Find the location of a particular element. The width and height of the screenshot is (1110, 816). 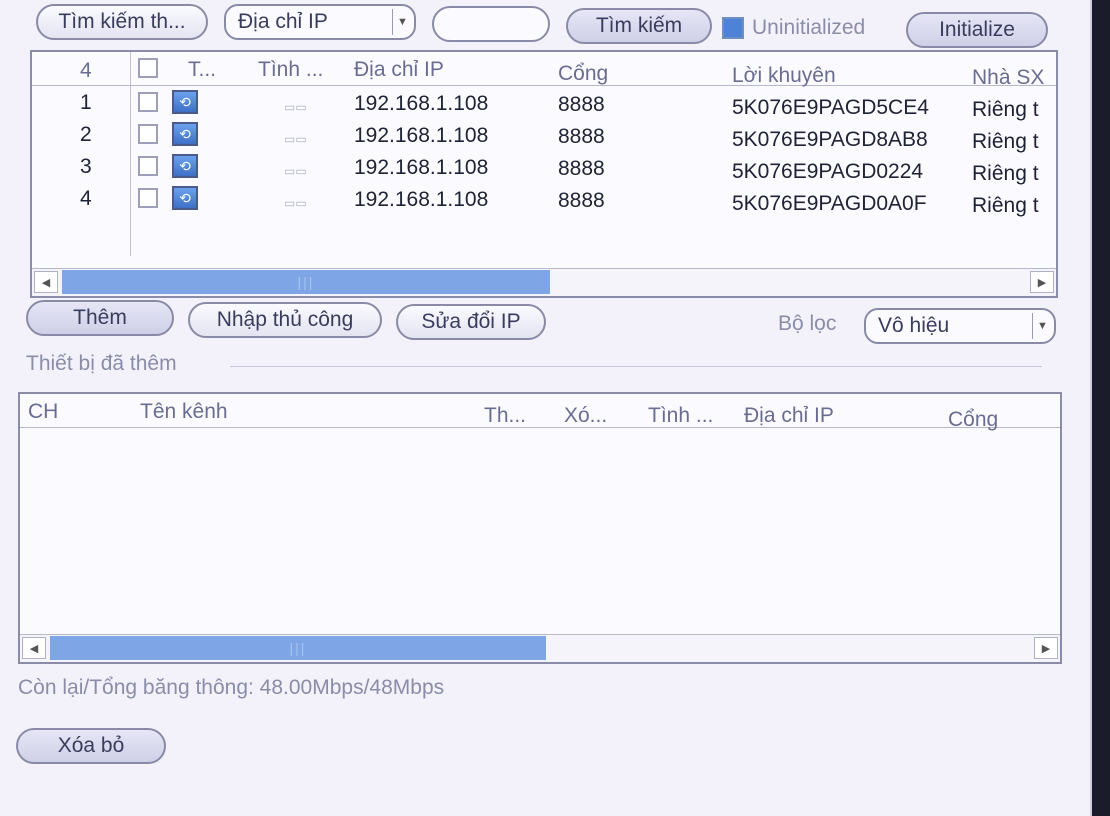

row-index: 1 is located at coordinates (86, 102).